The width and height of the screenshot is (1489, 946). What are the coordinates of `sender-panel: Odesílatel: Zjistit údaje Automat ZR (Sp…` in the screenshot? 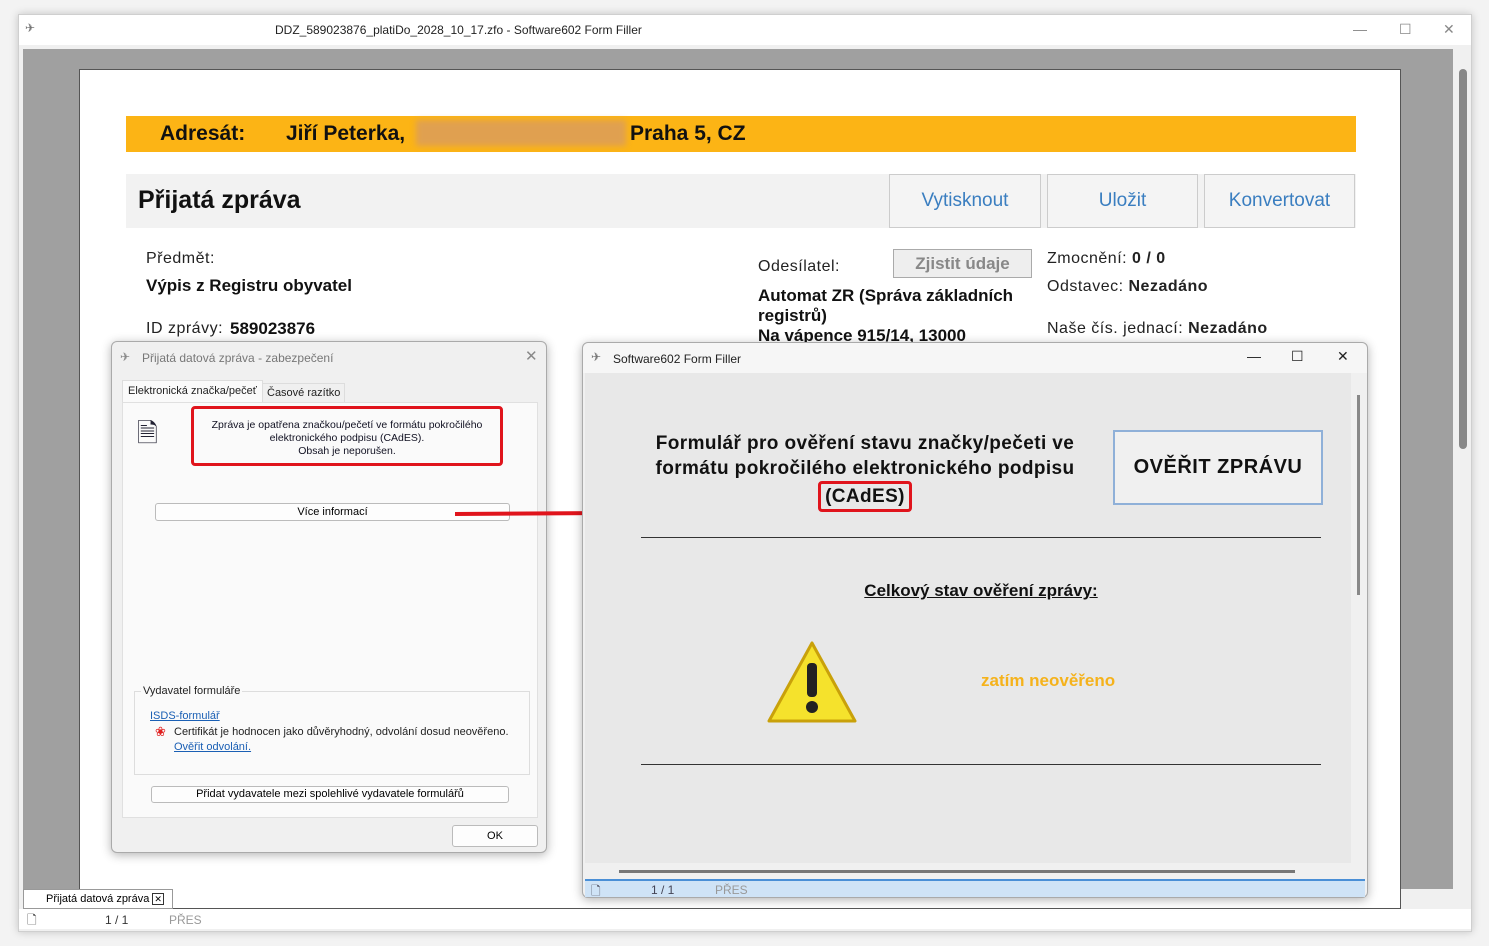 It's located at (1046, 293).